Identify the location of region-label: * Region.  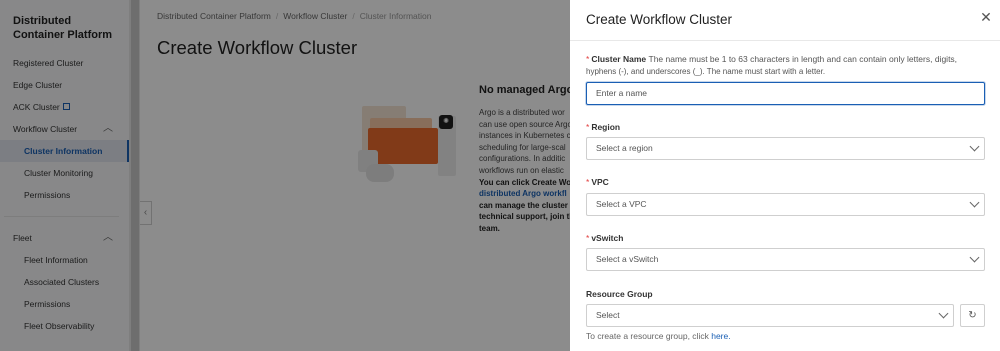
(603, 127).